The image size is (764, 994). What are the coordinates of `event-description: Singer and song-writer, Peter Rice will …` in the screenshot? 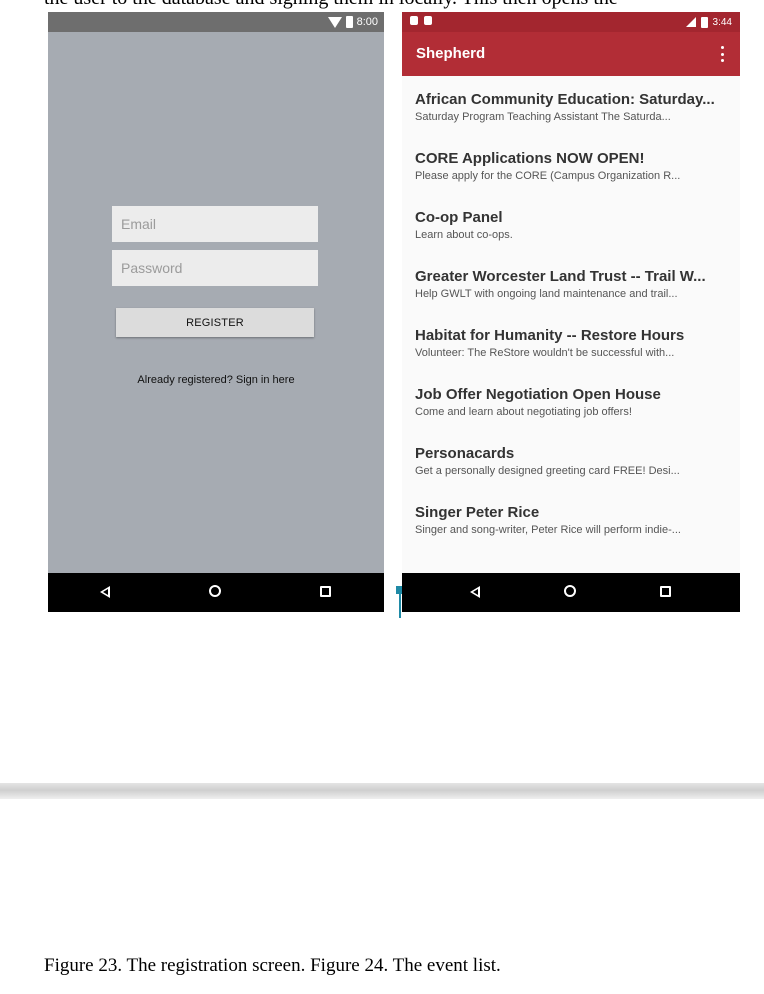 It's located at (548, 530).